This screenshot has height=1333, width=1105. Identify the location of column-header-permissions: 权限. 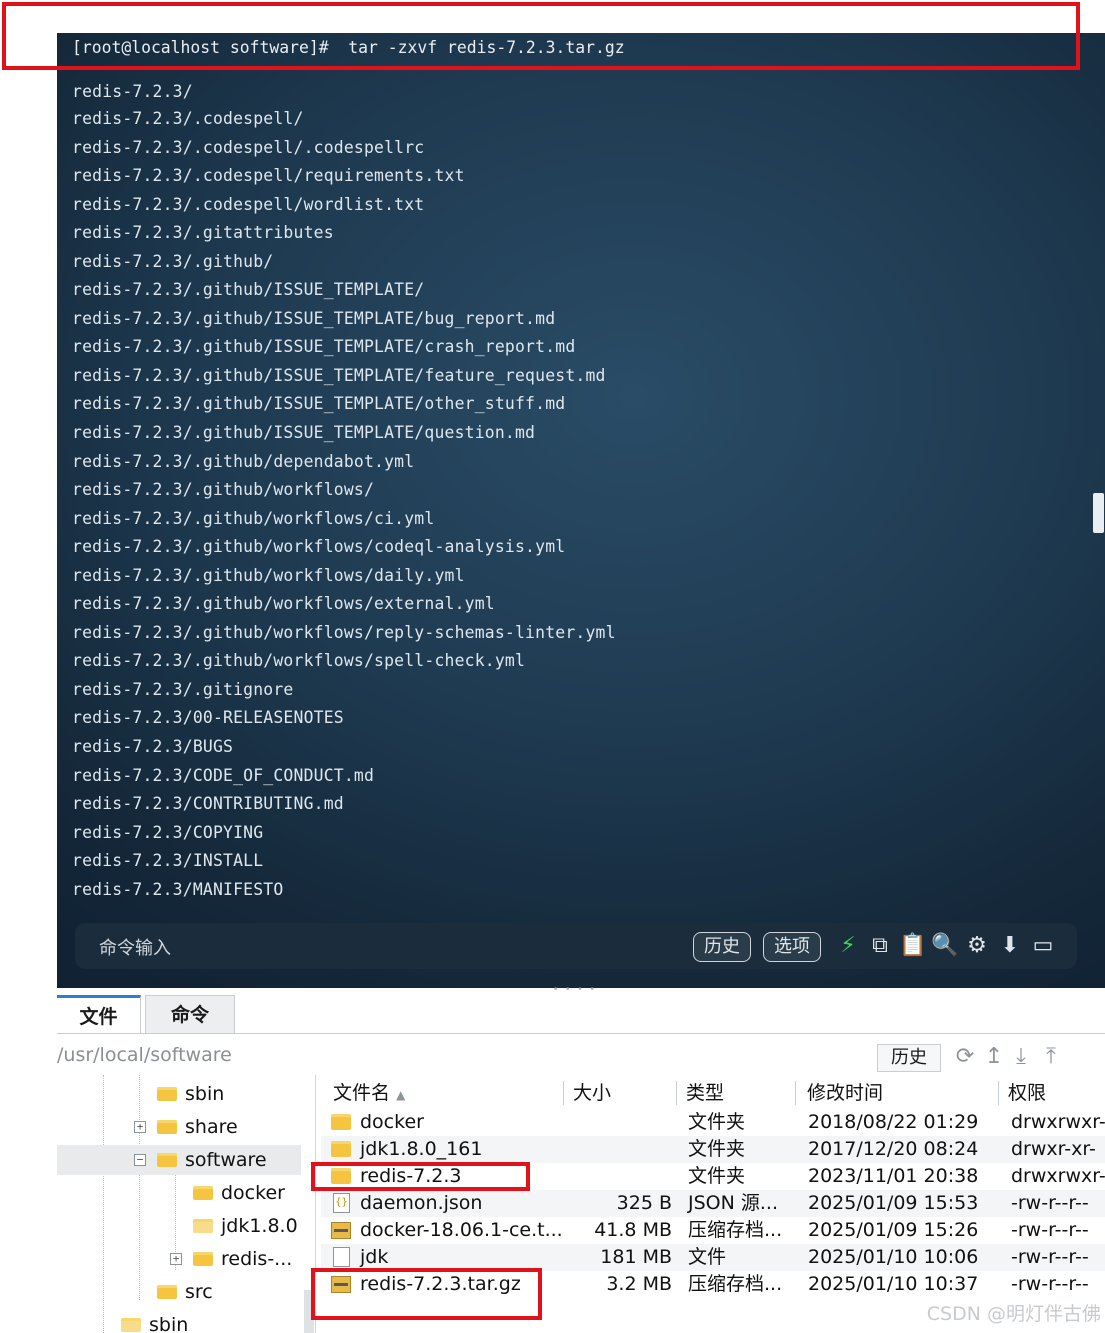
(1027, 1093).